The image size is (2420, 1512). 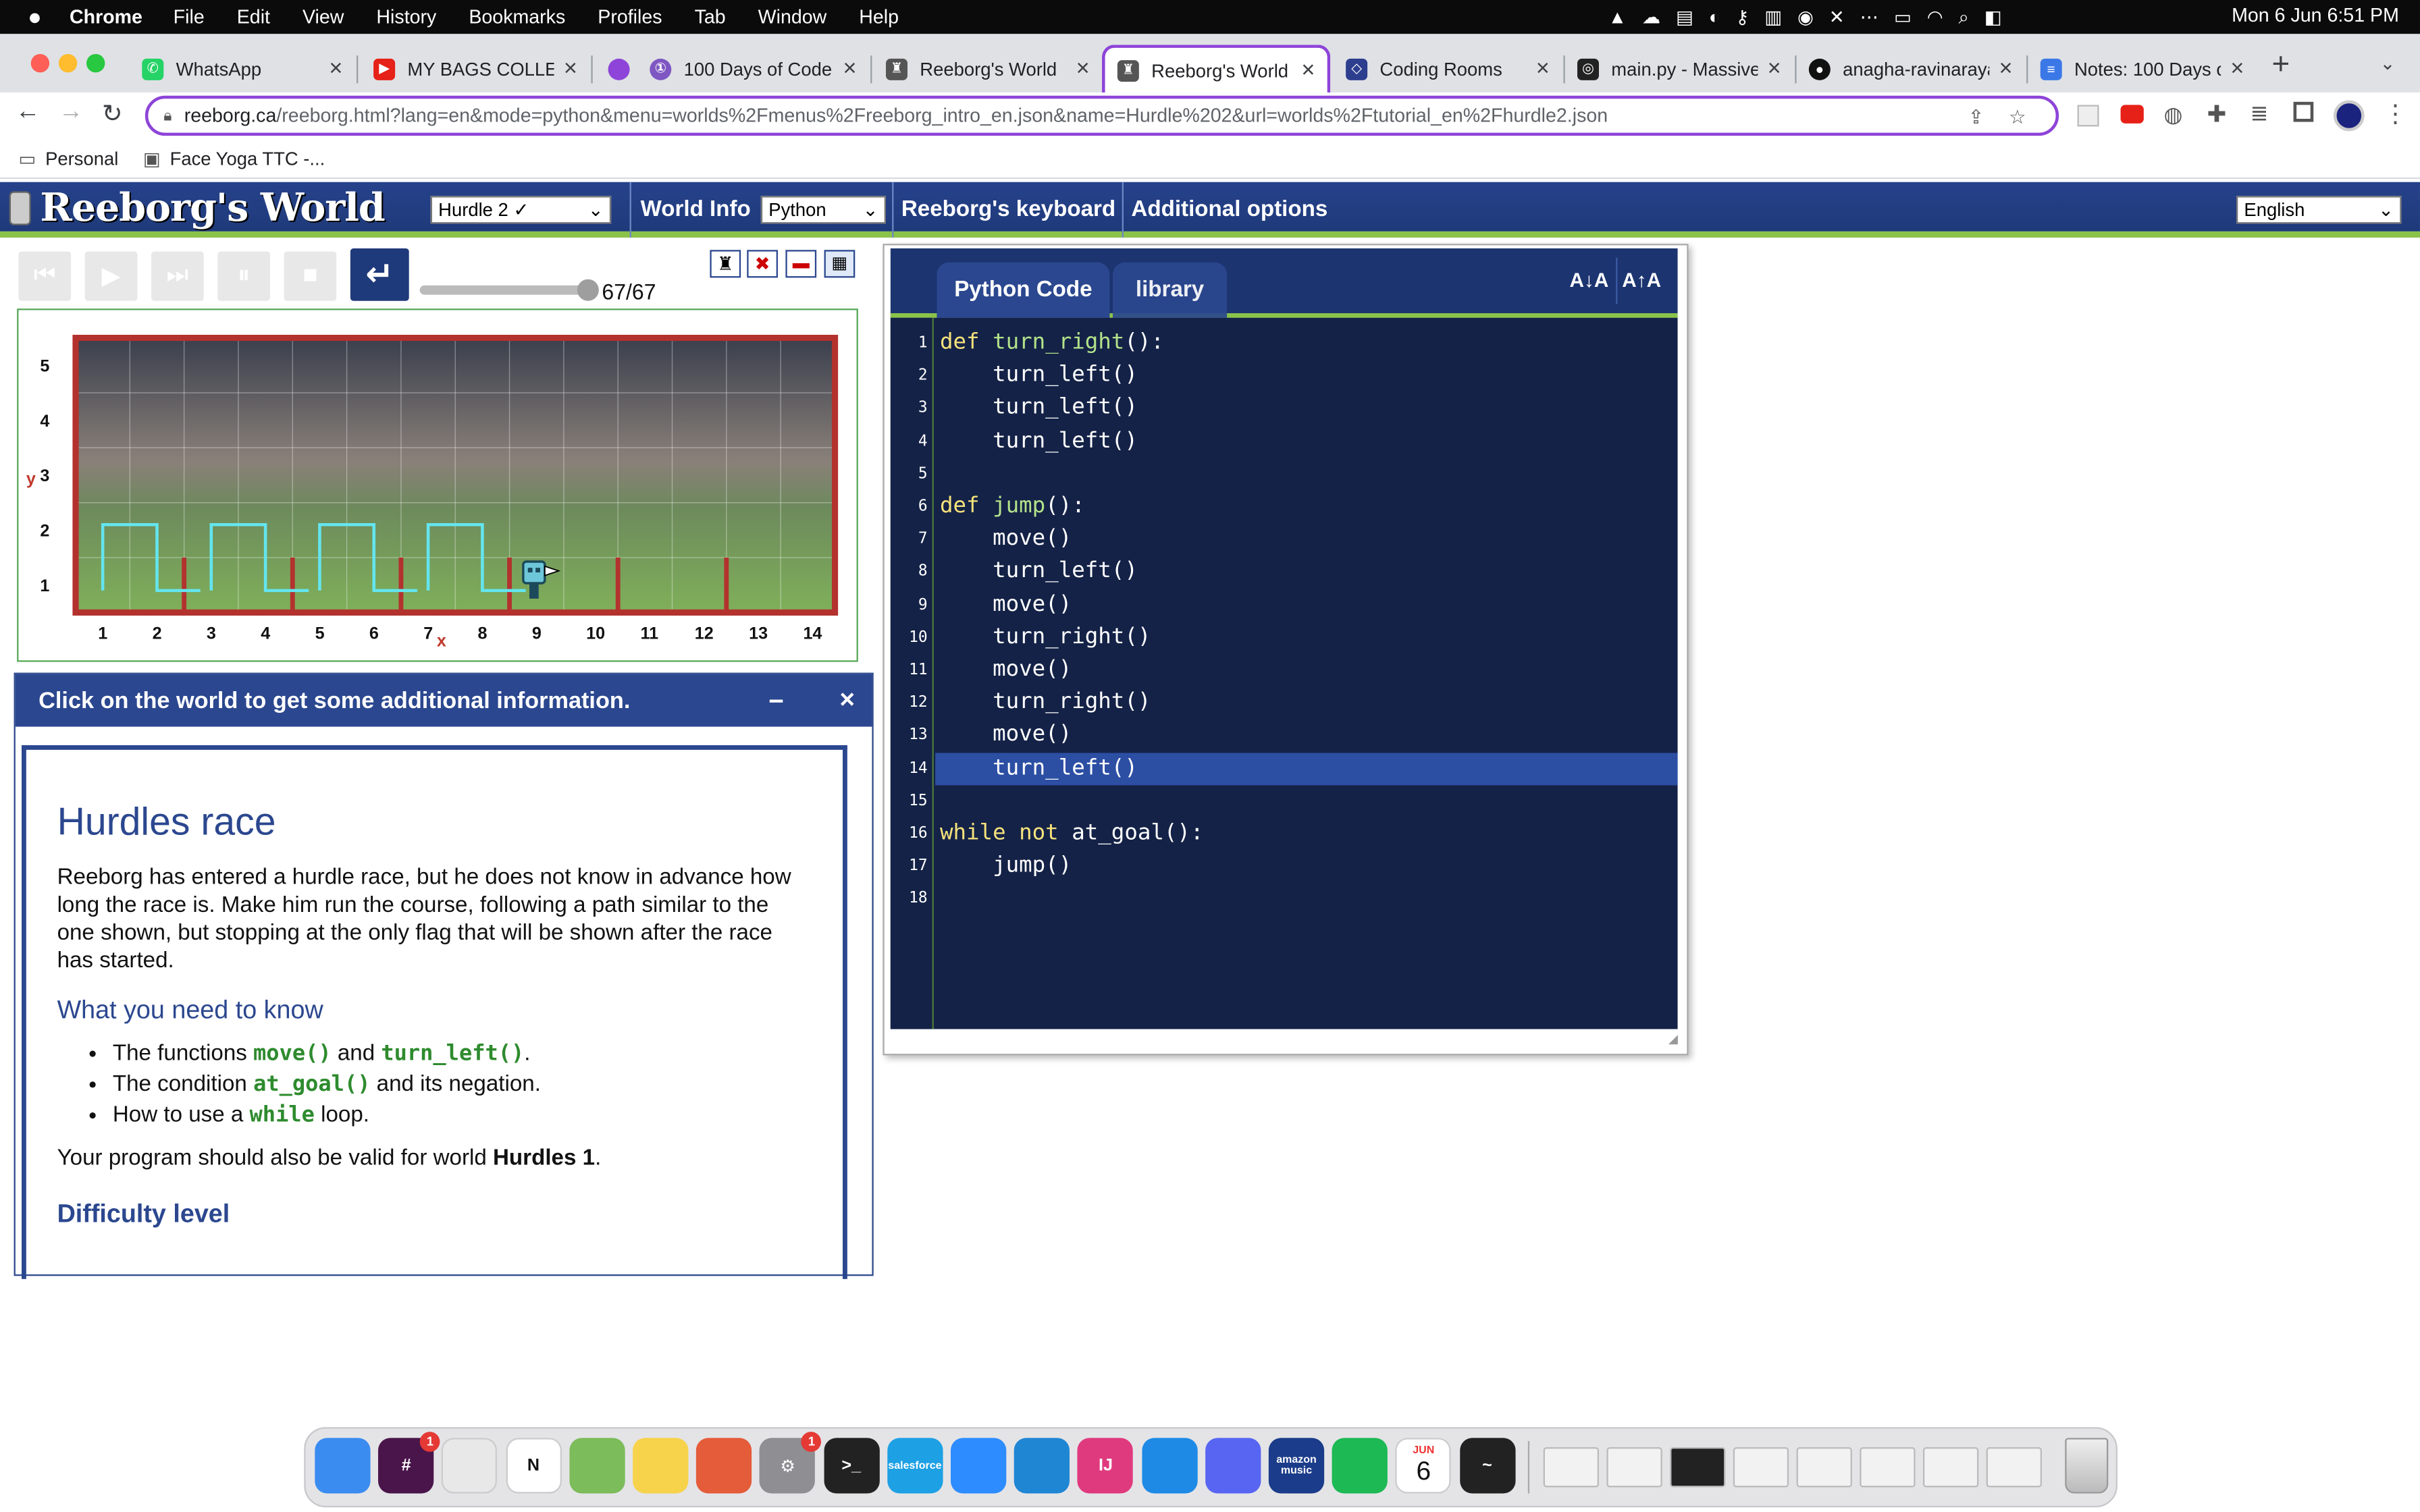 What do you see at coordinates (2349, 116) in the screenshot?
I see `profile-avatar` at bounding box center [2349, 116].